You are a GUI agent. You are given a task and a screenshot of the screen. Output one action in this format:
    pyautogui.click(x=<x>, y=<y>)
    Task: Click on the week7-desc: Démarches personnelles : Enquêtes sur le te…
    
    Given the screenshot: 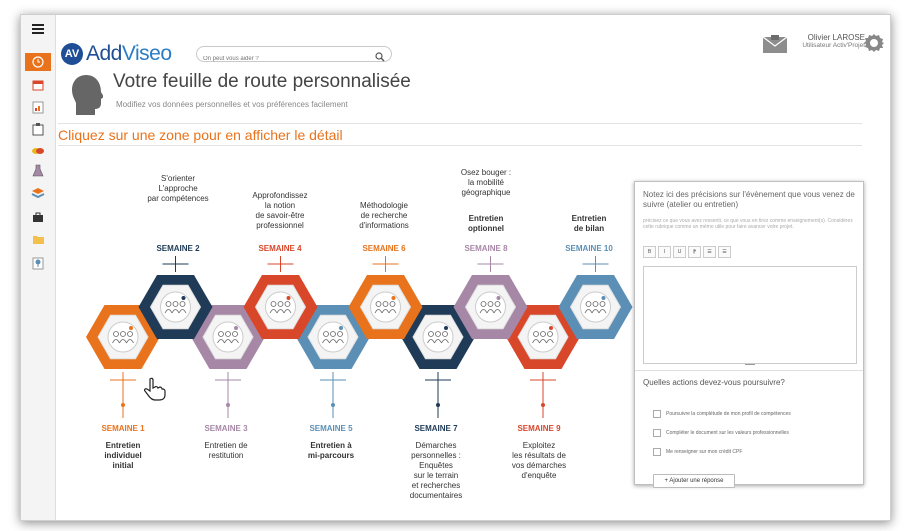 What is the action you would take?
    pyautogui.click(x=436, y=470)
    